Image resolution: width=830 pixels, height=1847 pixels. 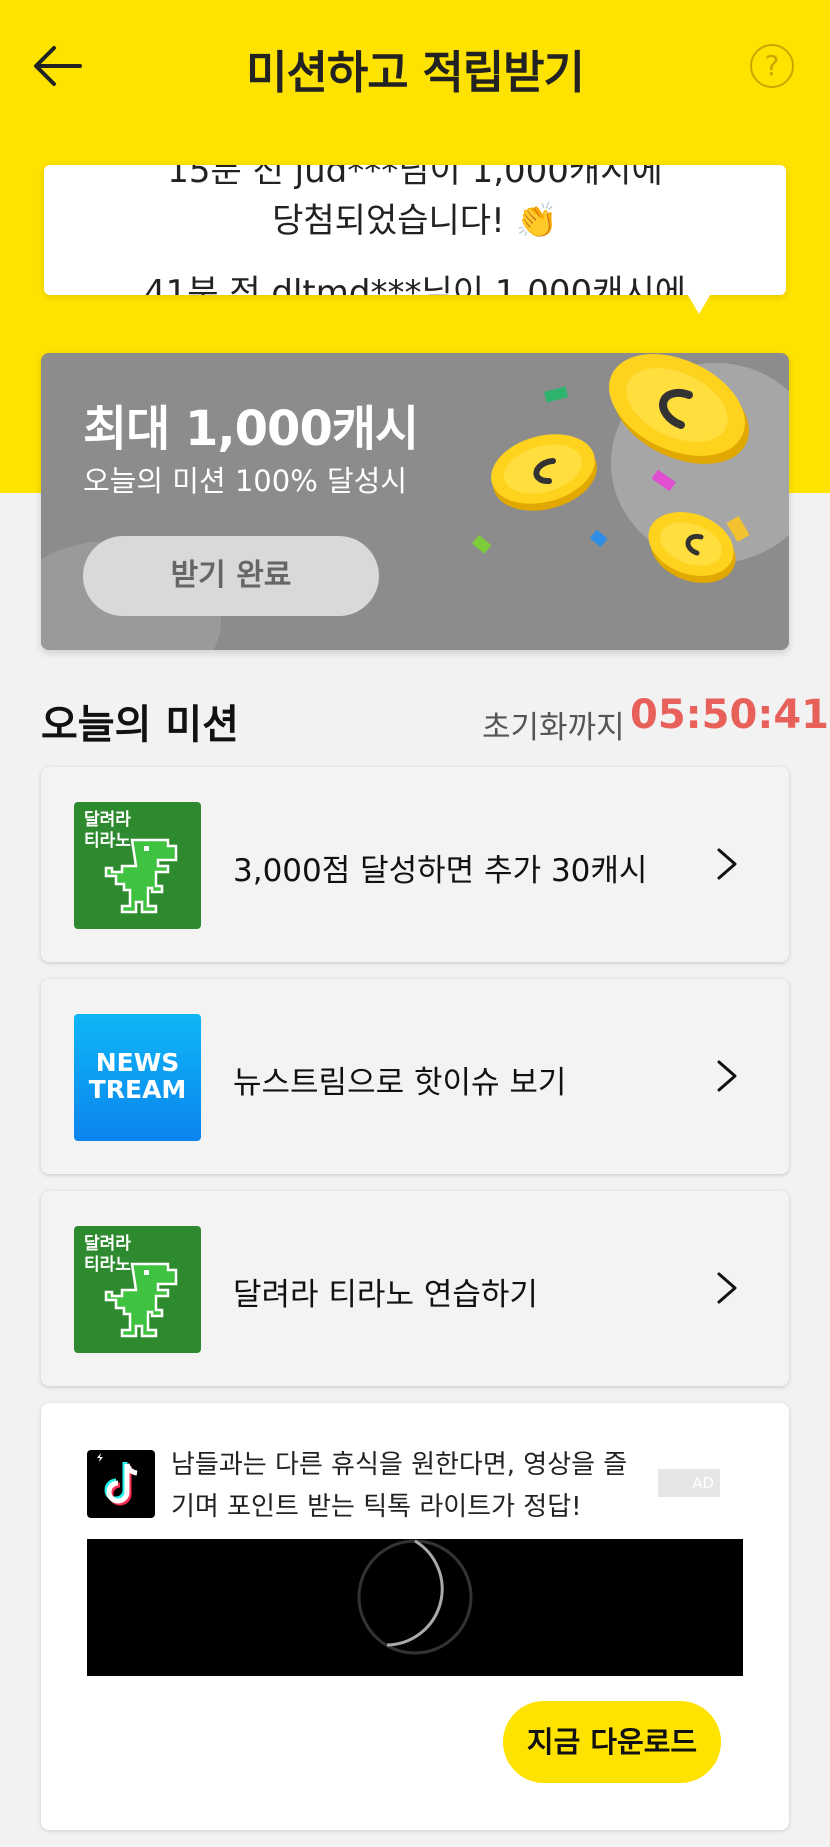 I want to click on mission-label: 달려라 티라노 연습하기, so click(x=385, y=1295).